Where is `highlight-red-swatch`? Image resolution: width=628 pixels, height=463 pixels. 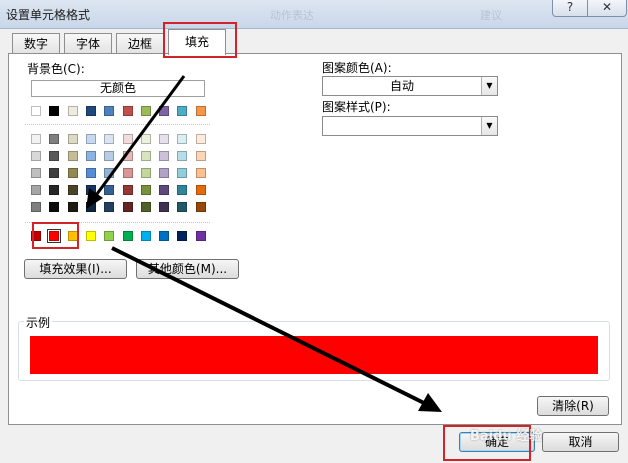 highlight-red-swatch is located at coordinates (55, 235).